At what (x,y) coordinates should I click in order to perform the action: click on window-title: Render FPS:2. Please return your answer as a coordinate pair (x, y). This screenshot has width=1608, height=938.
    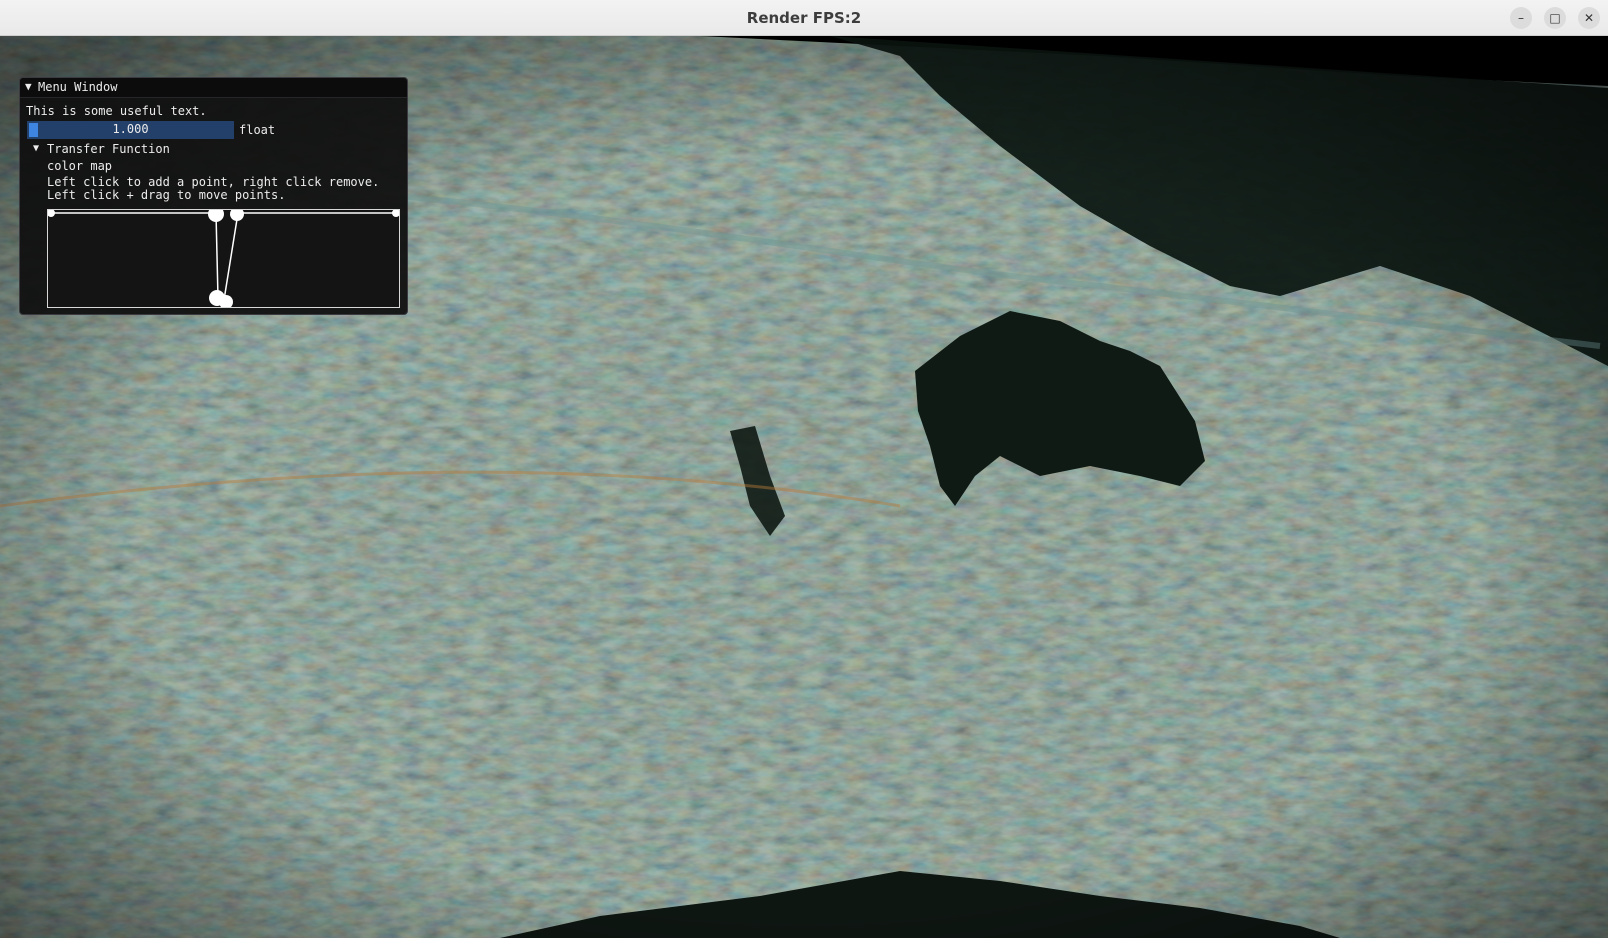
    Looking at the image, I should click on (804, 18).